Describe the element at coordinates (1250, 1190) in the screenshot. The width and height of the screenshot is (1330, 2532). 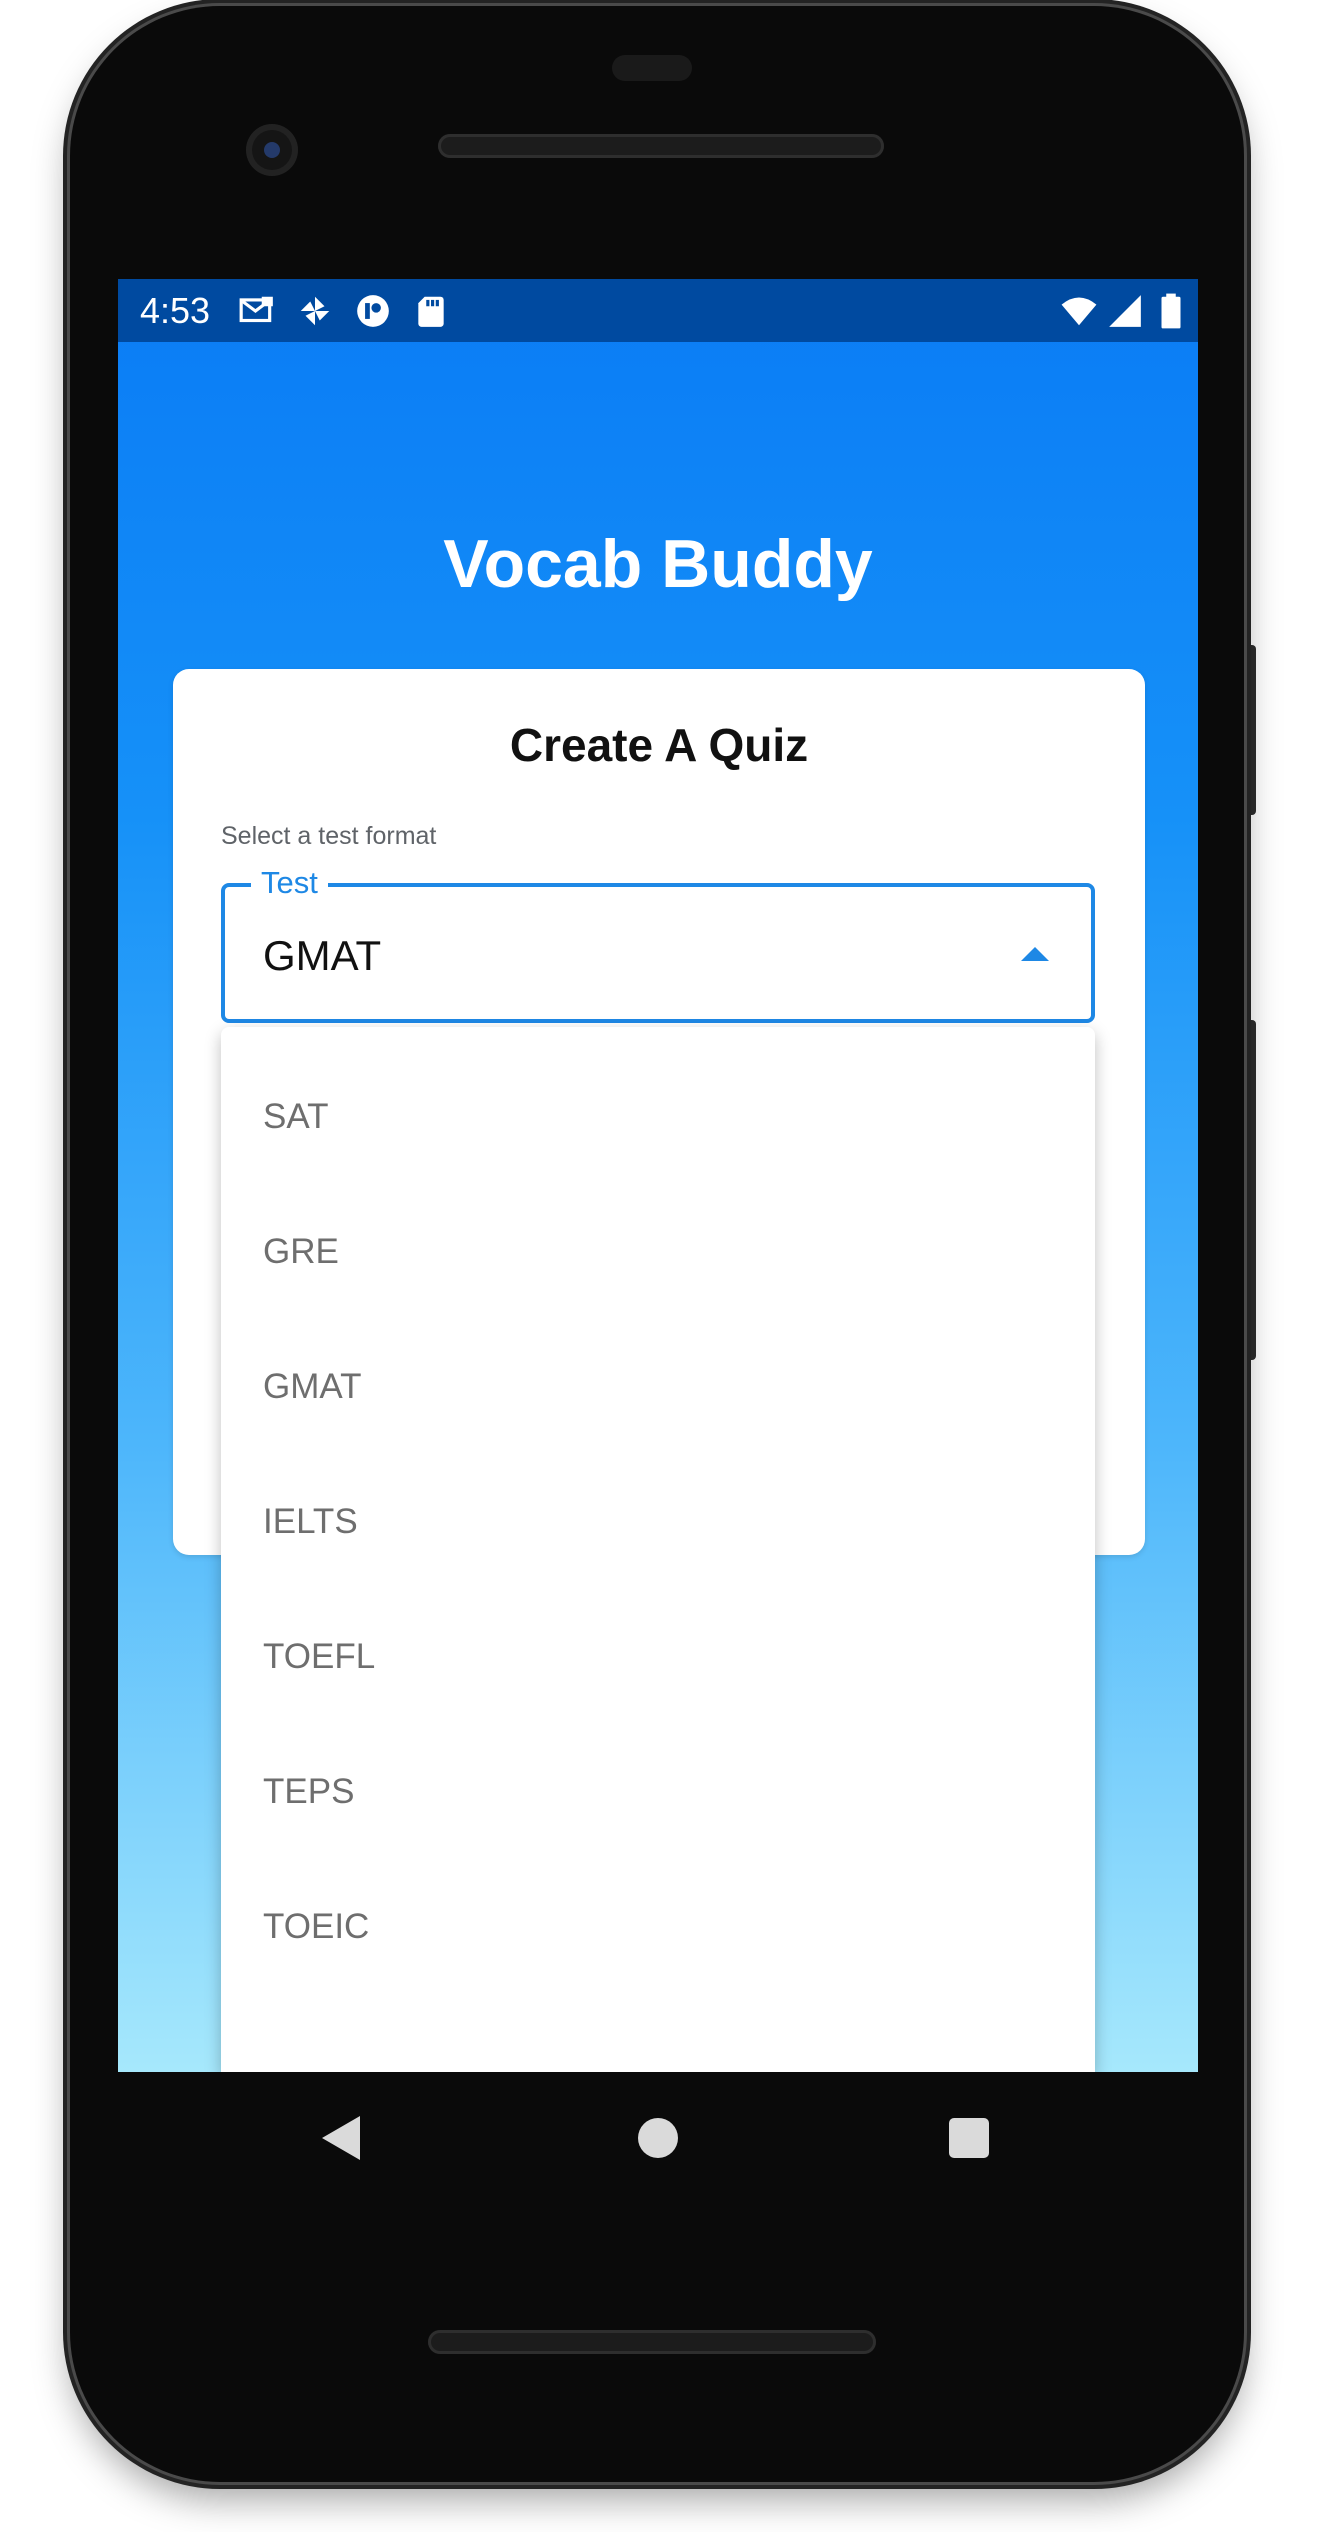
I see `power-button` at that location.